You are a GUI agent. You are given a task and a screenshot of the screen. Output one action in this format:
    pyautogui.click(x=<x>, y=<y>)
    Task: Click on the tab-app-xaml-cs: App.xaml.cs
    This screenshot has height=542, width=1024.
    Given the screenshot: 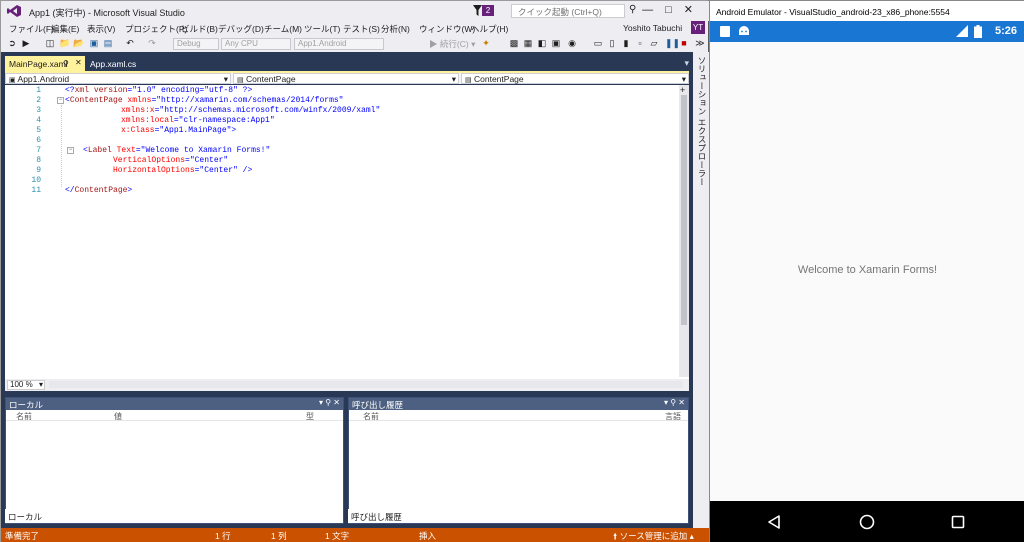 What is the action you would take?
    pyautogui.click(x=113, y=63)
    